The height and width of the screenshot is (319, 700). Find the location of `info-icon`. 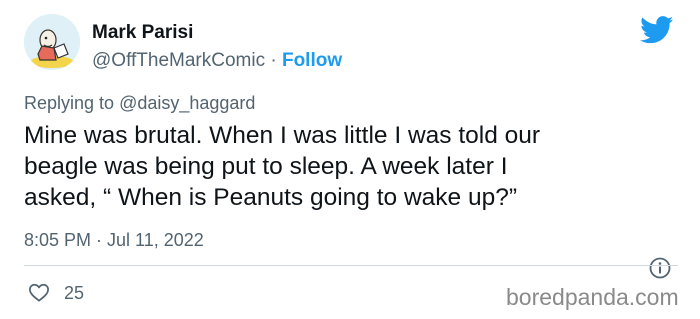

info-icon is located at coordinates (660, 268).